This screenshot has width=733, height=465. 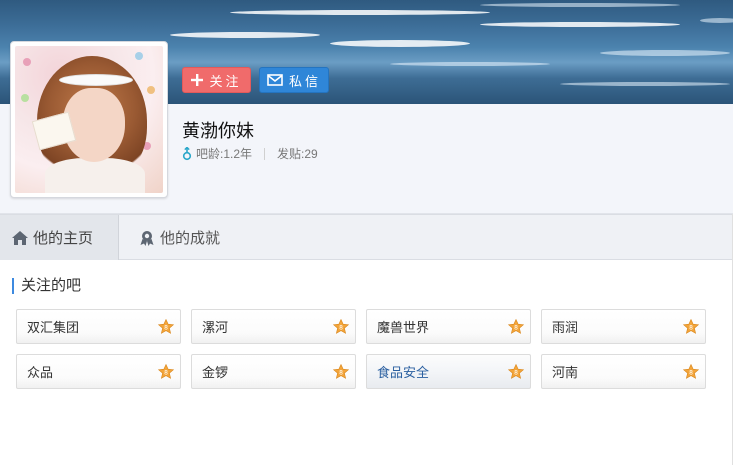 What do you see at coordinates (304, 81) in the screenshot?
I see `private-message-button-label: 私信` at bounding box center [304, 81].